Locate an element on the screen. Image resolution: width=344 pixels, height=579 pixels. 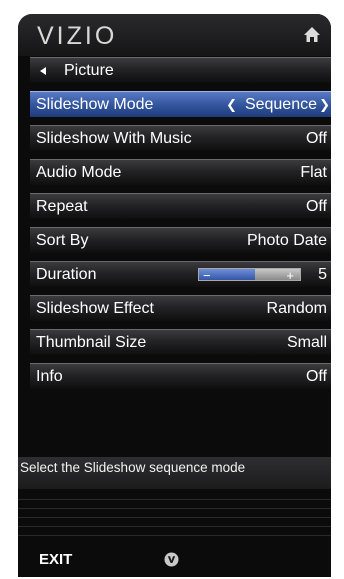
chevron-left-icon: ❮ is located at coordinates (231, 104).